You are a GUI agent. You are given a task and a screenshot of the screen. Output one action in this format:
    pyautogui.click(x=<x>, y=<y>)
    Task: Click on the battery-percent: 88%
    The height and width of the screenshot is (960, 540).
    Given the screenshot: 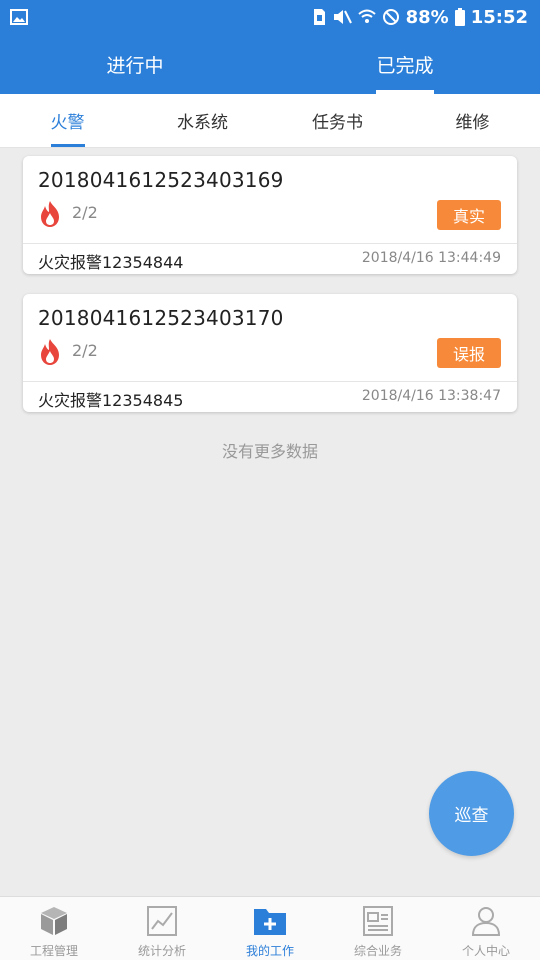 What is the action you would take?
    pyautogui.click(x=427, y=17)
    